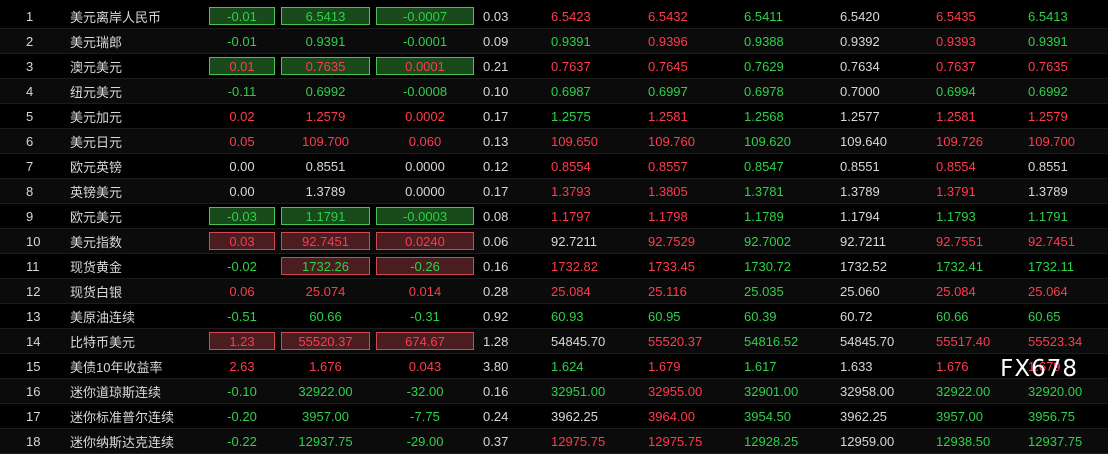 The height and width of the screenshot is (454, 1108). I want to click on pct-cell: 0.92, so click(511, 316).